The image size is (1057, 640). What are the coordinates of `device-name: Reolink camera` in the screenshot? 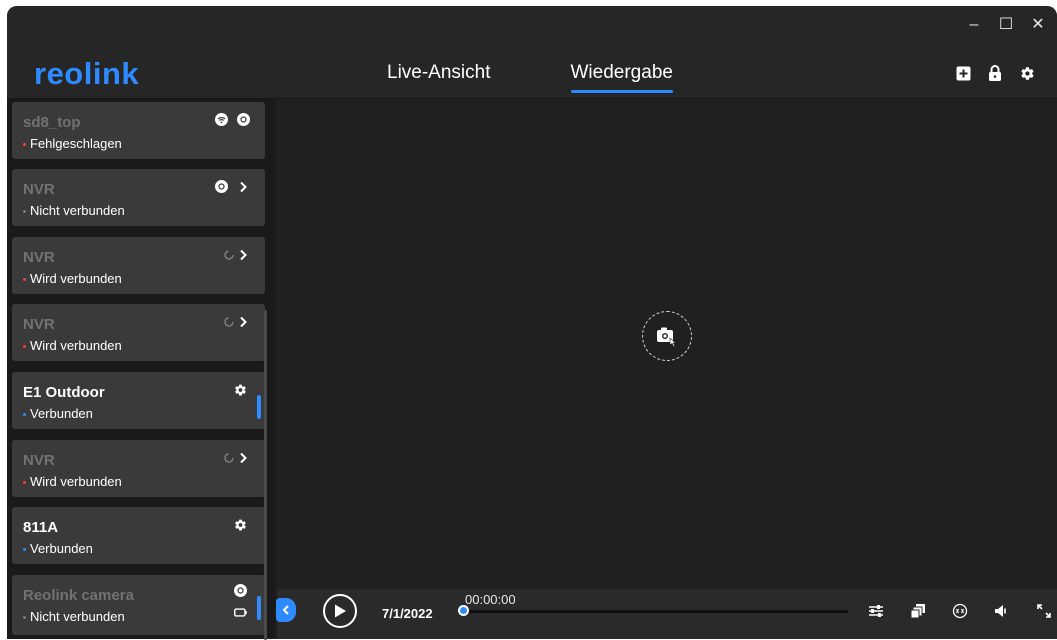 It's located at (78, 595).